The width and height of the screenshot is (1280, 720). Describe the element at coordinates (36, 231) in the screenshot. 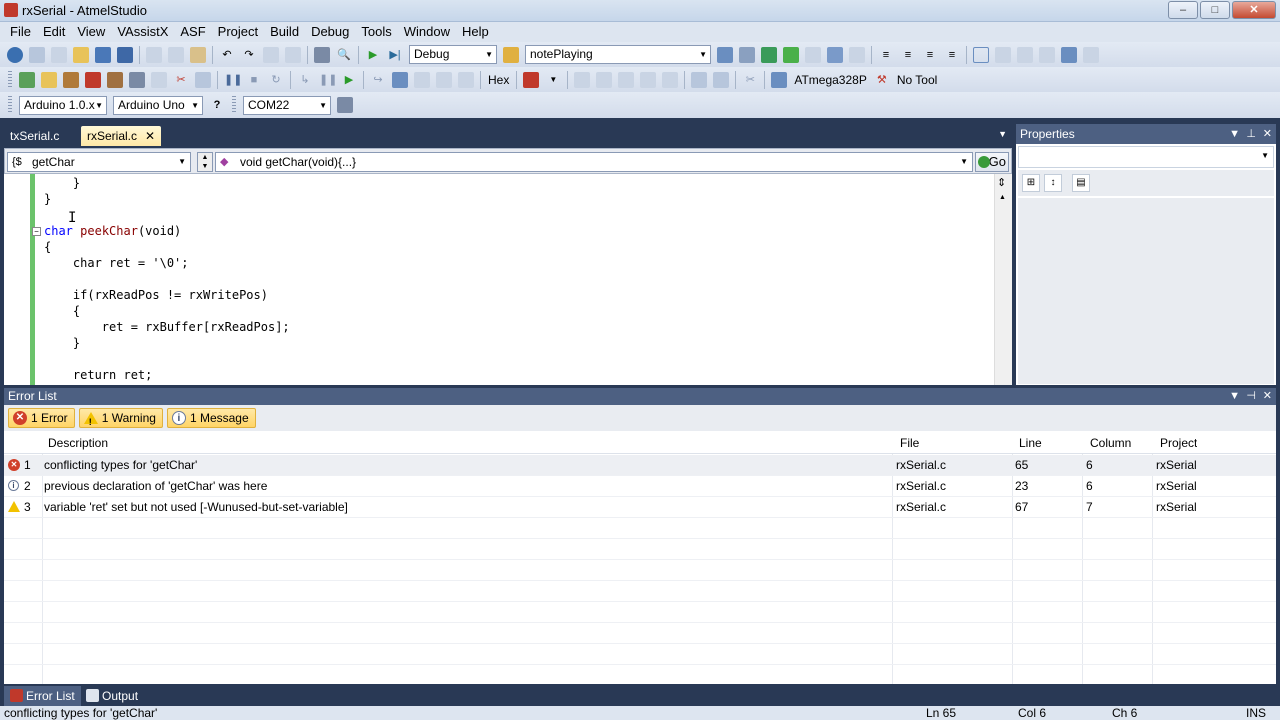

I see `collapse-toggle: −` at that location.